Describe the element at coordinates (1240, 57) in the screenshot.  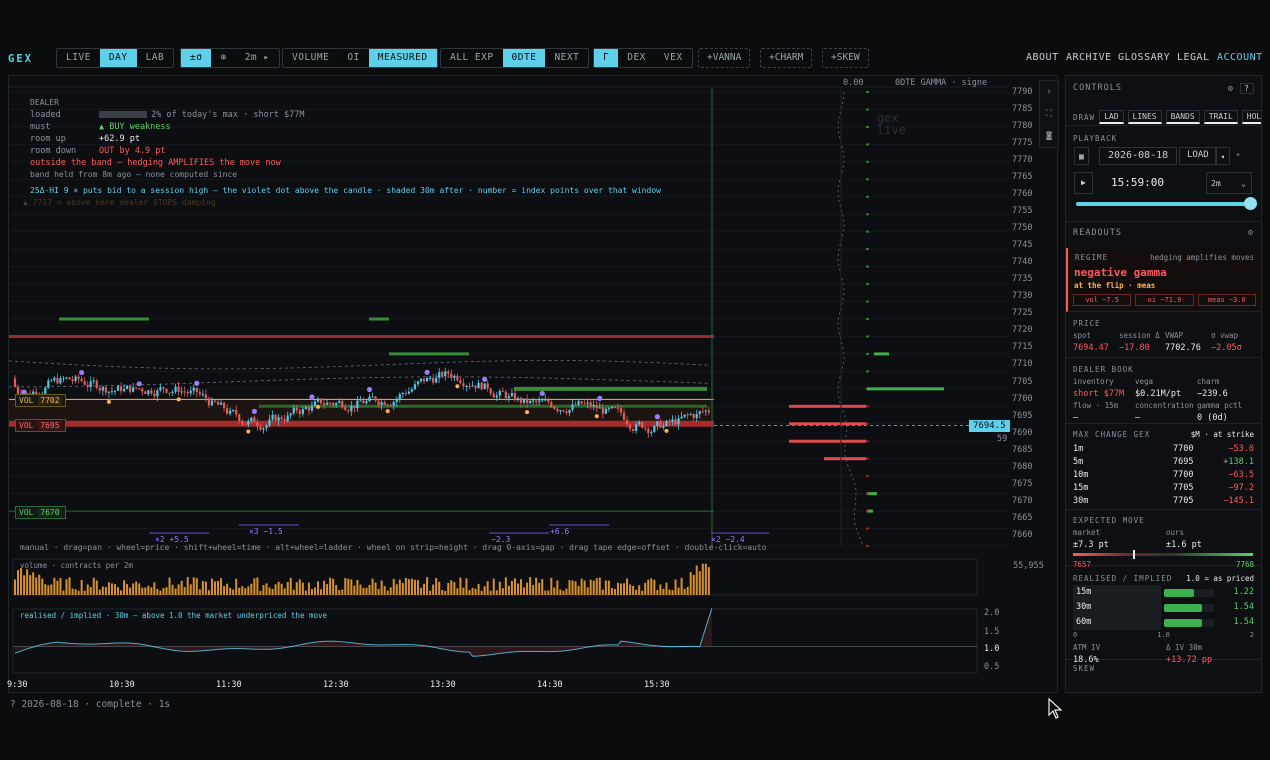
I see `nav-account: ACCOUNT` at that location.